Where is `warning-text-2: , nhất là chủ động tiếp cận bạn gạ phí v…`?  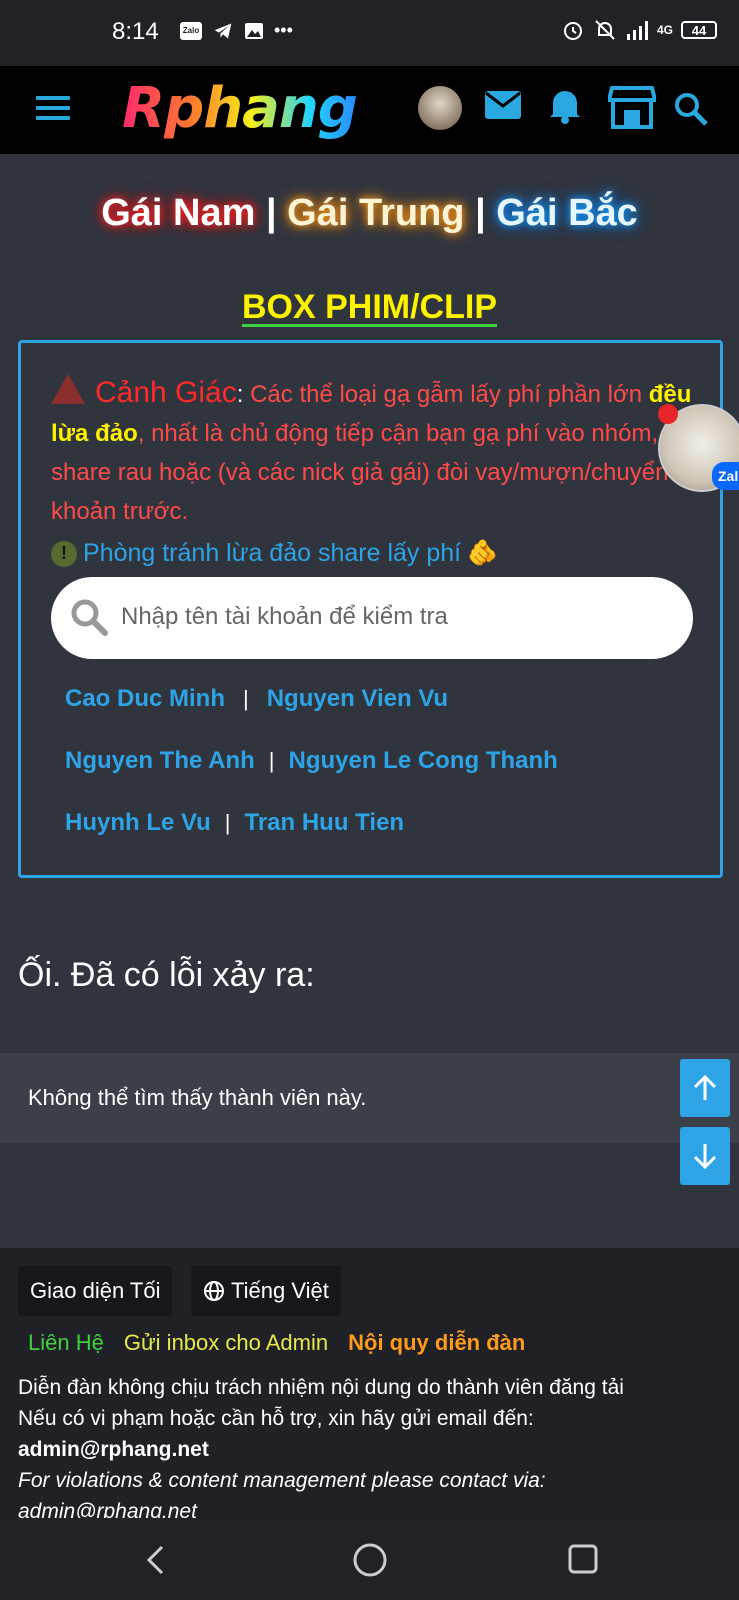
warning-text-2: , nhất là chủ động tiếp cận bạn gạ phí v… is located at coordinates (375, 472).